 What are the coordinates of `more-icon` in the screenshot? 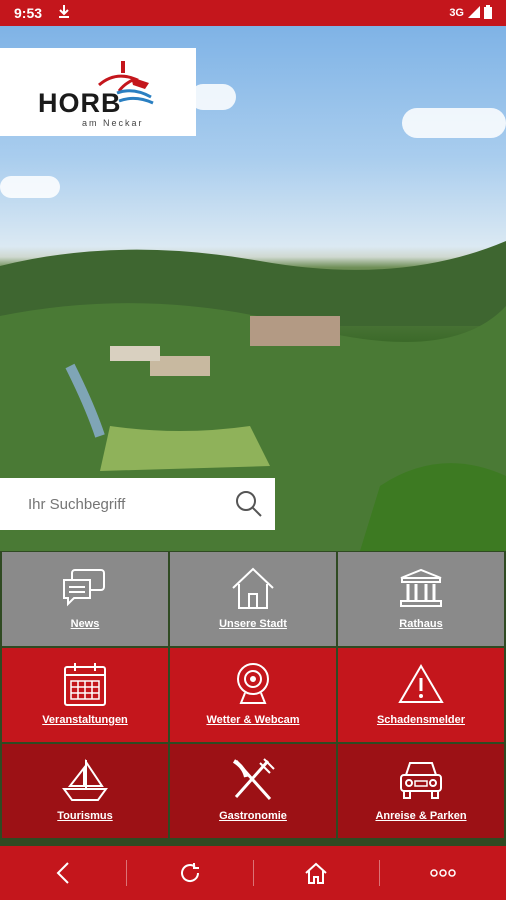 It's located at (443, 873).